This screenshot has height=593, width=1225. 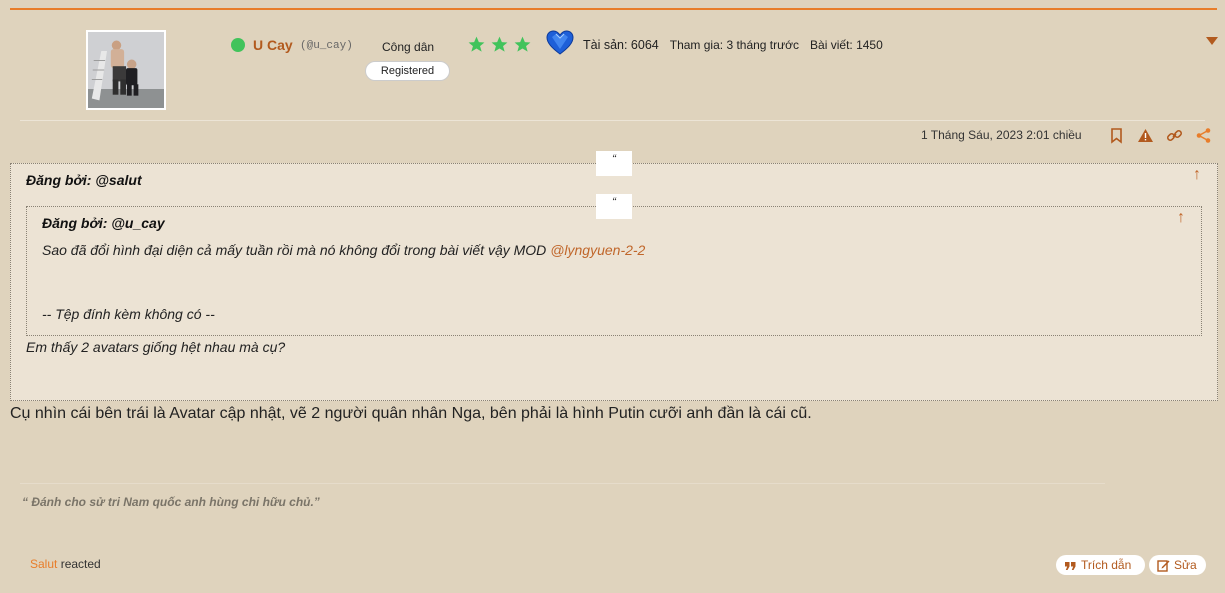 What do you see at coordinates (1001, 135) in the screenshot?
I see `post-date: 1 Tháng Sáu, 2023 2:01 chiều` at bounding box center [1001, 135].